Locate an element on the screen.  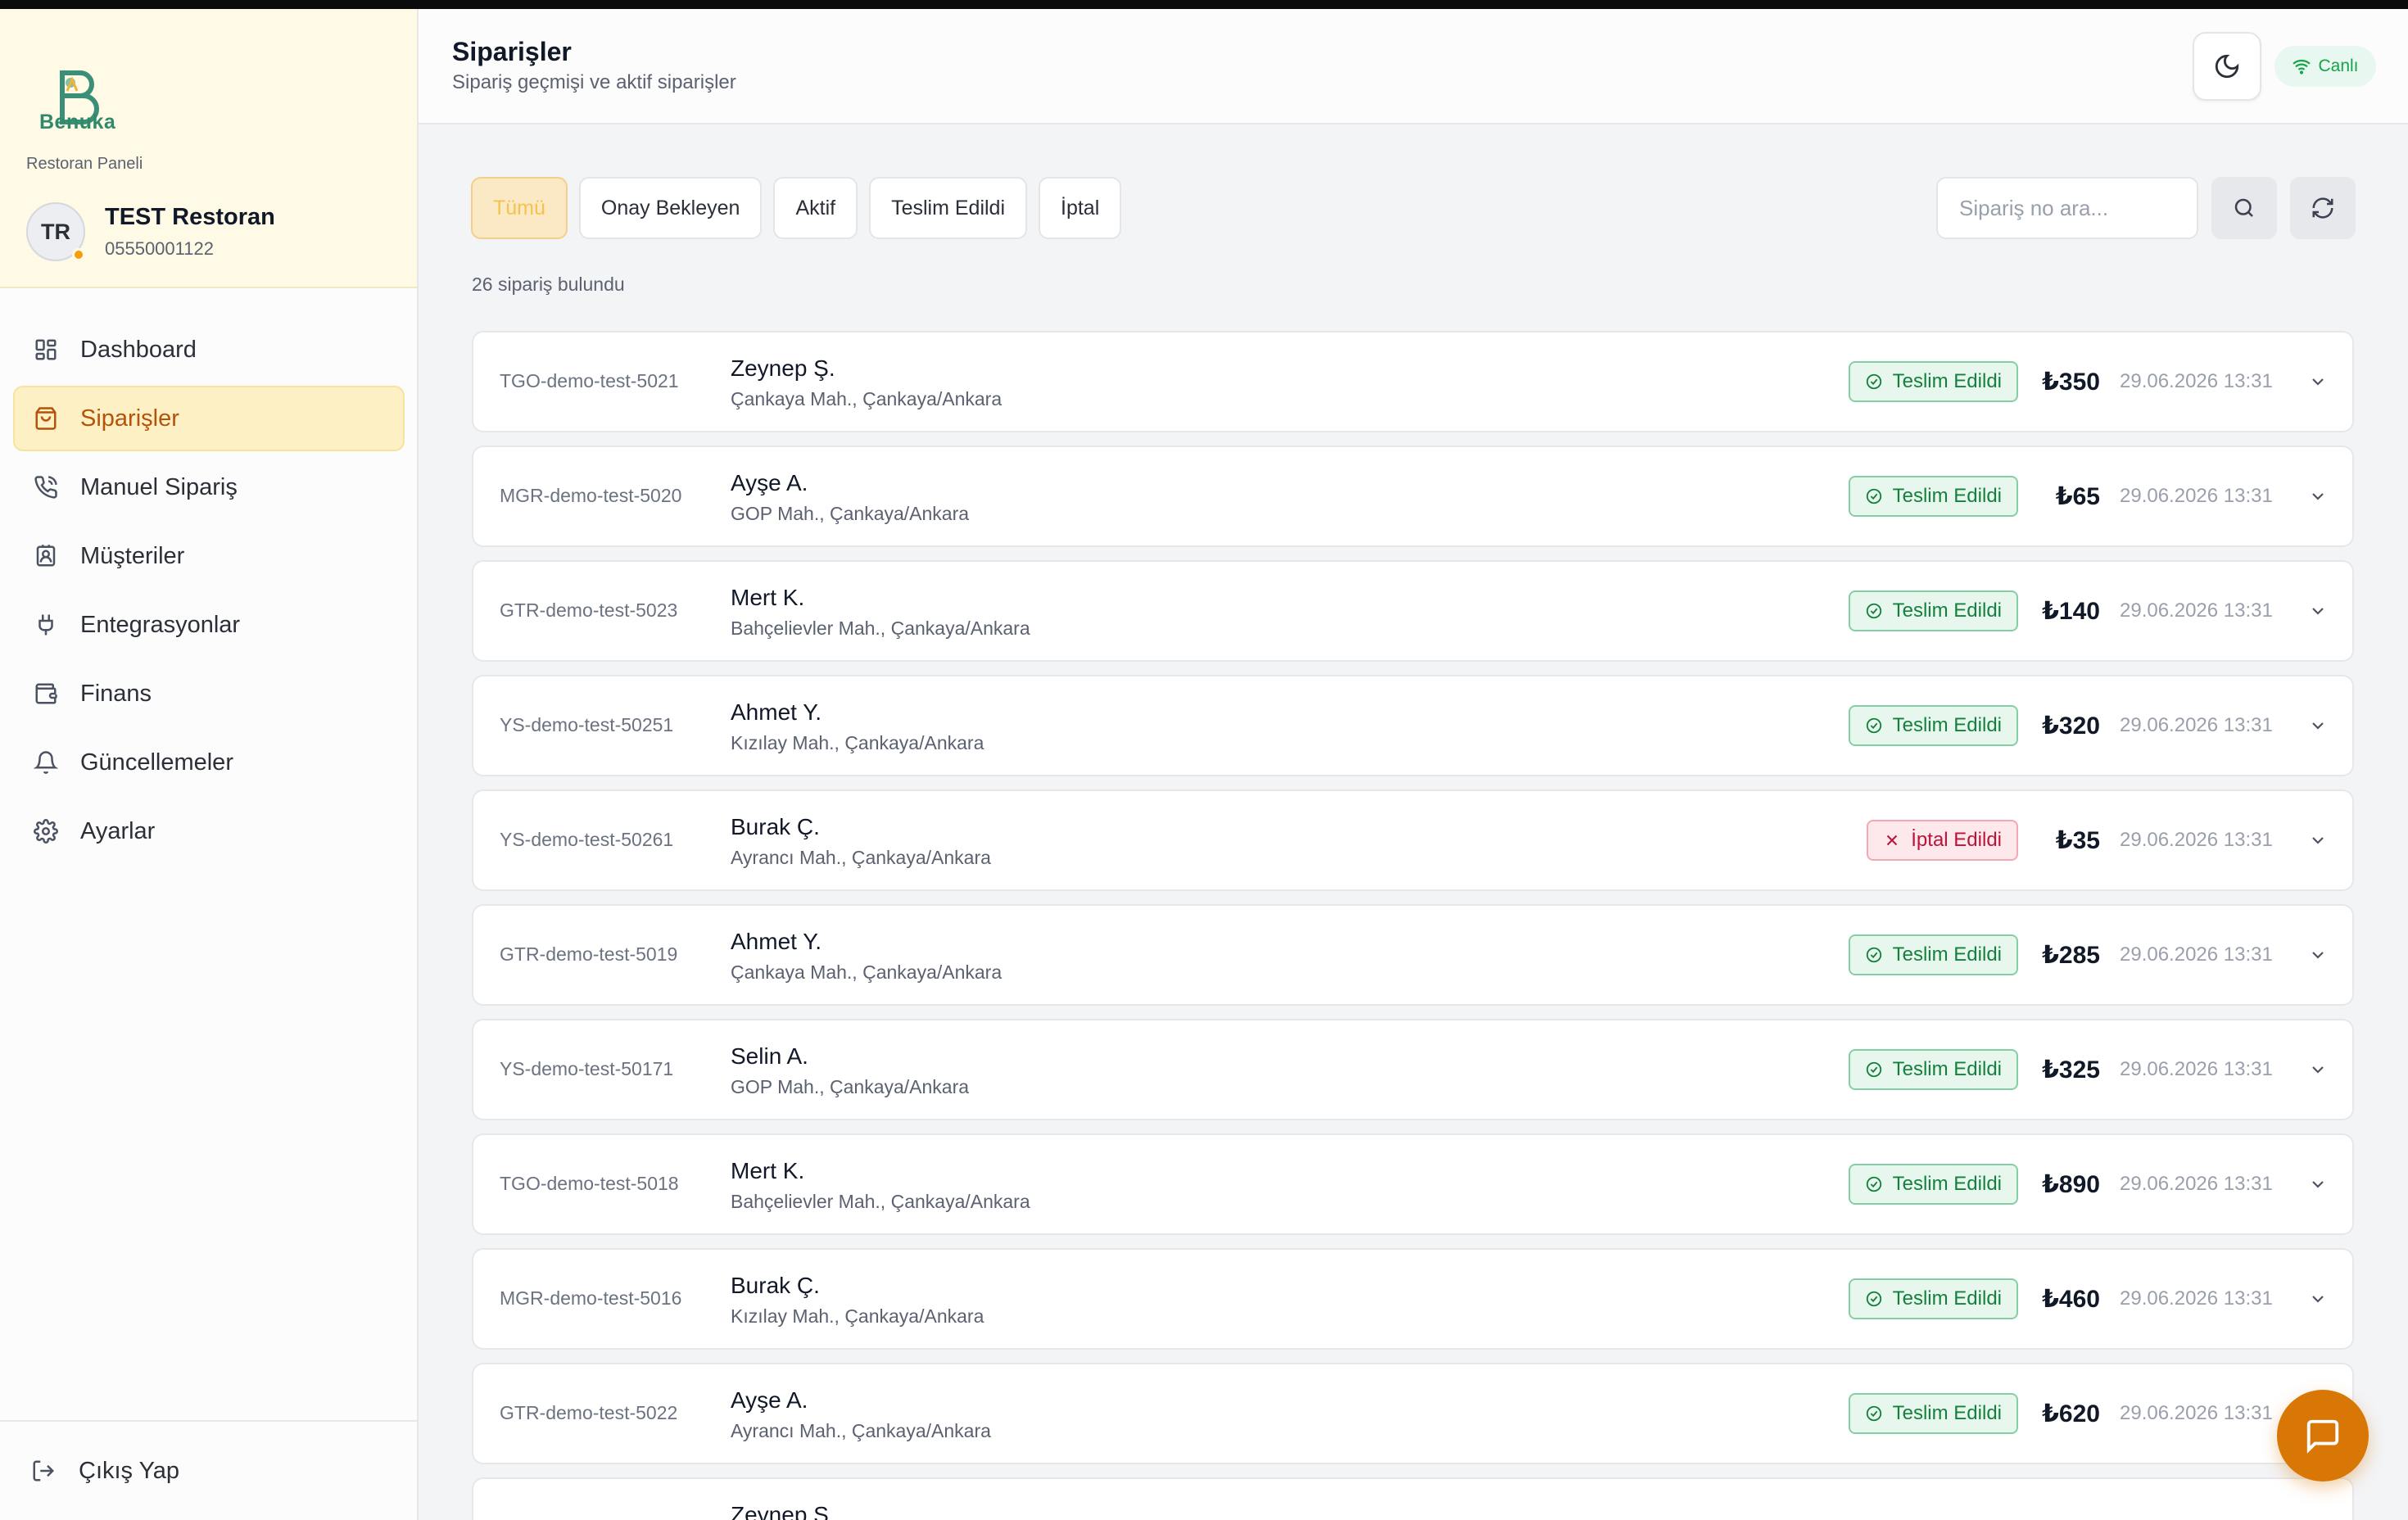
sidebar-item-siparisler: Siparişler is located at coordinates (209, 418).